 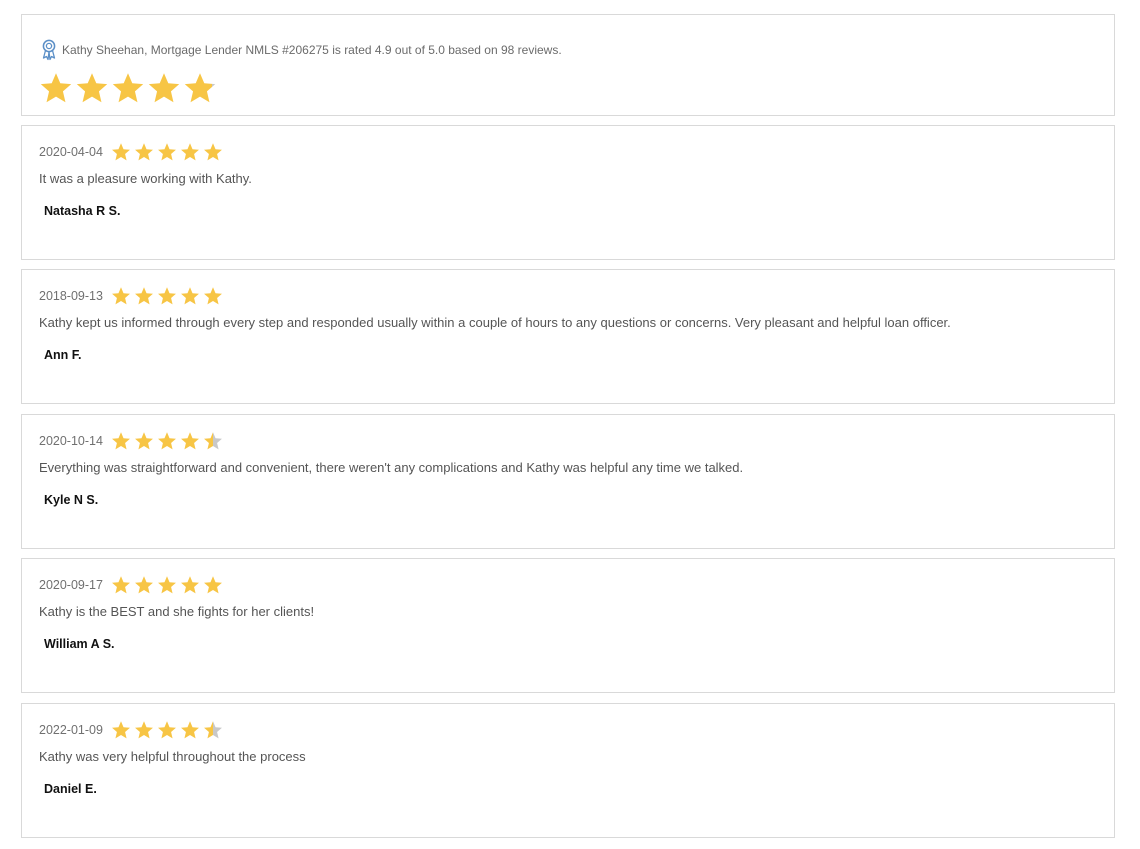 I want to click on award-ribbon-icon, so click(x=49, y=50).